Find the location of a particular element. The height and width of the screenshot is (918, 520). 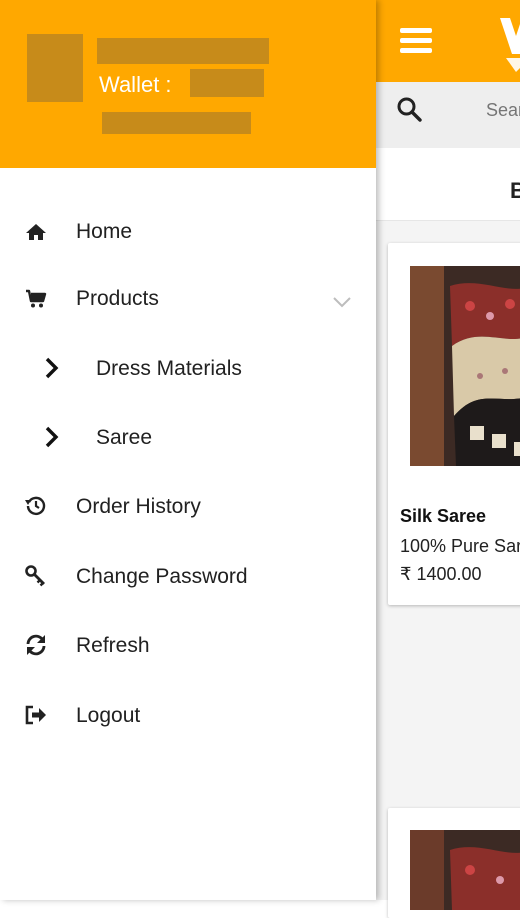

menu-item-refresh: Refresh is located at coordinates (188, 645).